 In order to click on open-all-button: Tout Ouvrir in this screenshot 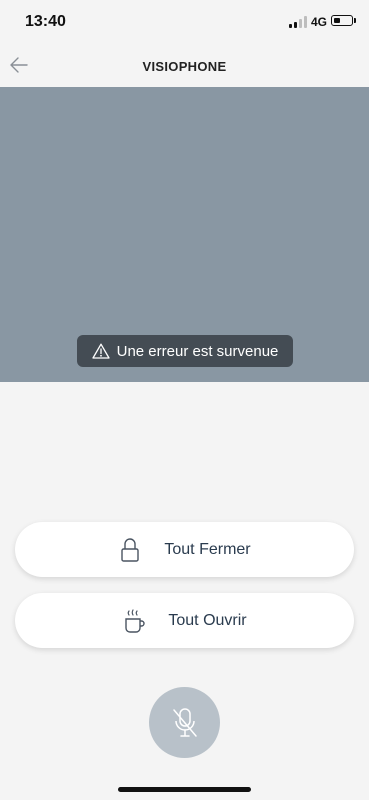, I will do `click(184, 620)`.